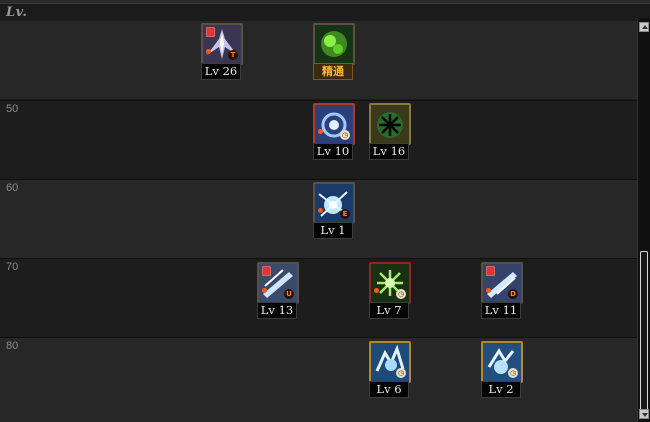 This screenshot has height=422, width=650. I want to click on ice-slash-icon: D, so click(502, 283).